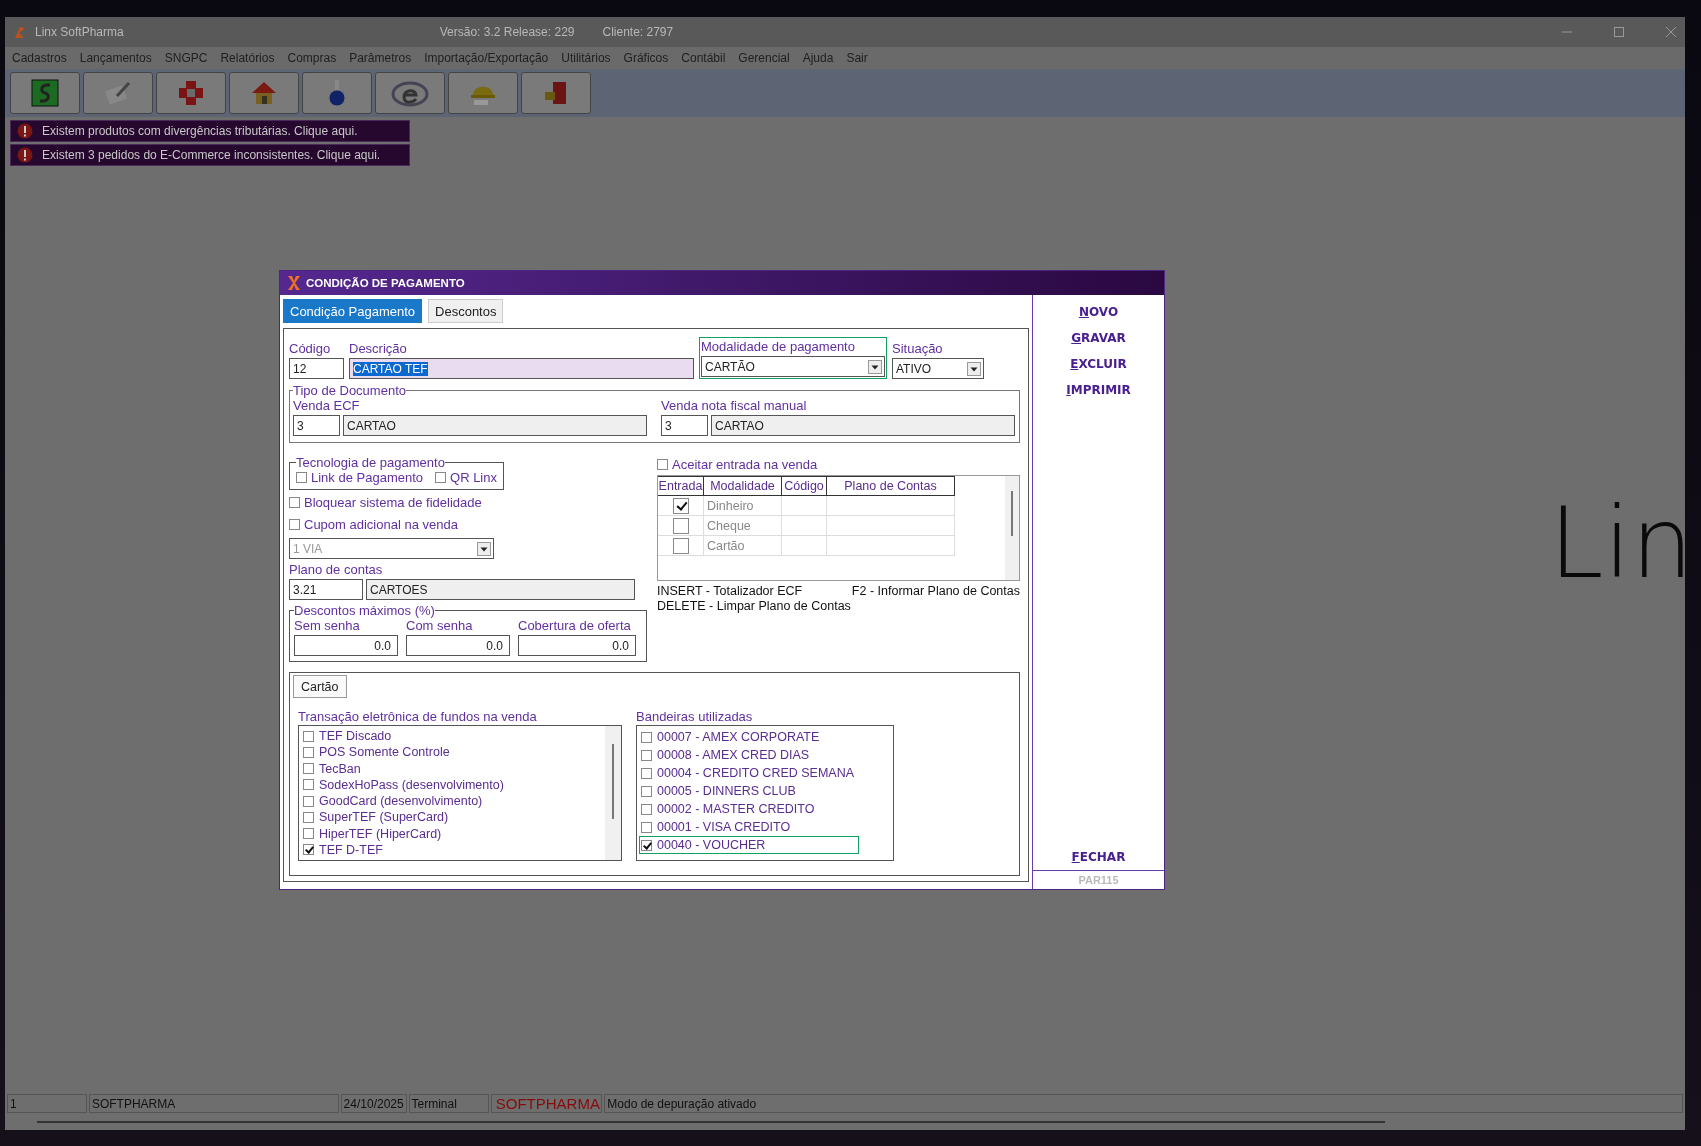 The image size is (1701, 1146). What do you see at coordinates (466, 311) in the screenshot?
I see `tab: Descontos` at bounding box center [466, 311].